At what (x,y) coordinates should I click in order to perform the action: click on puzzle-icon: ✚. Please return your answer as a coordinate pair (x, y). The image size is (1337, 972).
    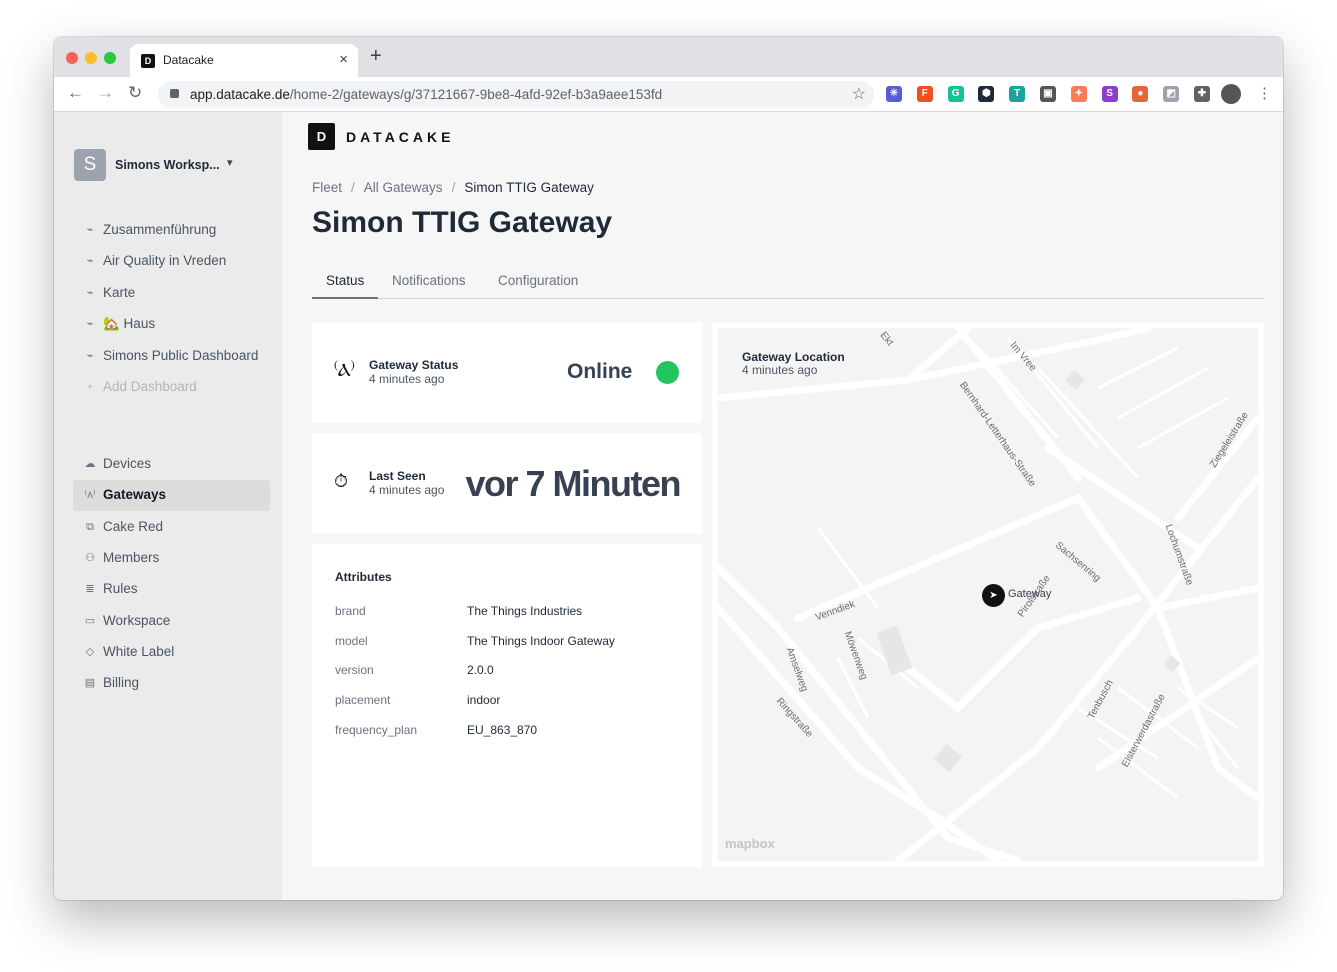
    Looking at the image, I should click on (1202, 94).